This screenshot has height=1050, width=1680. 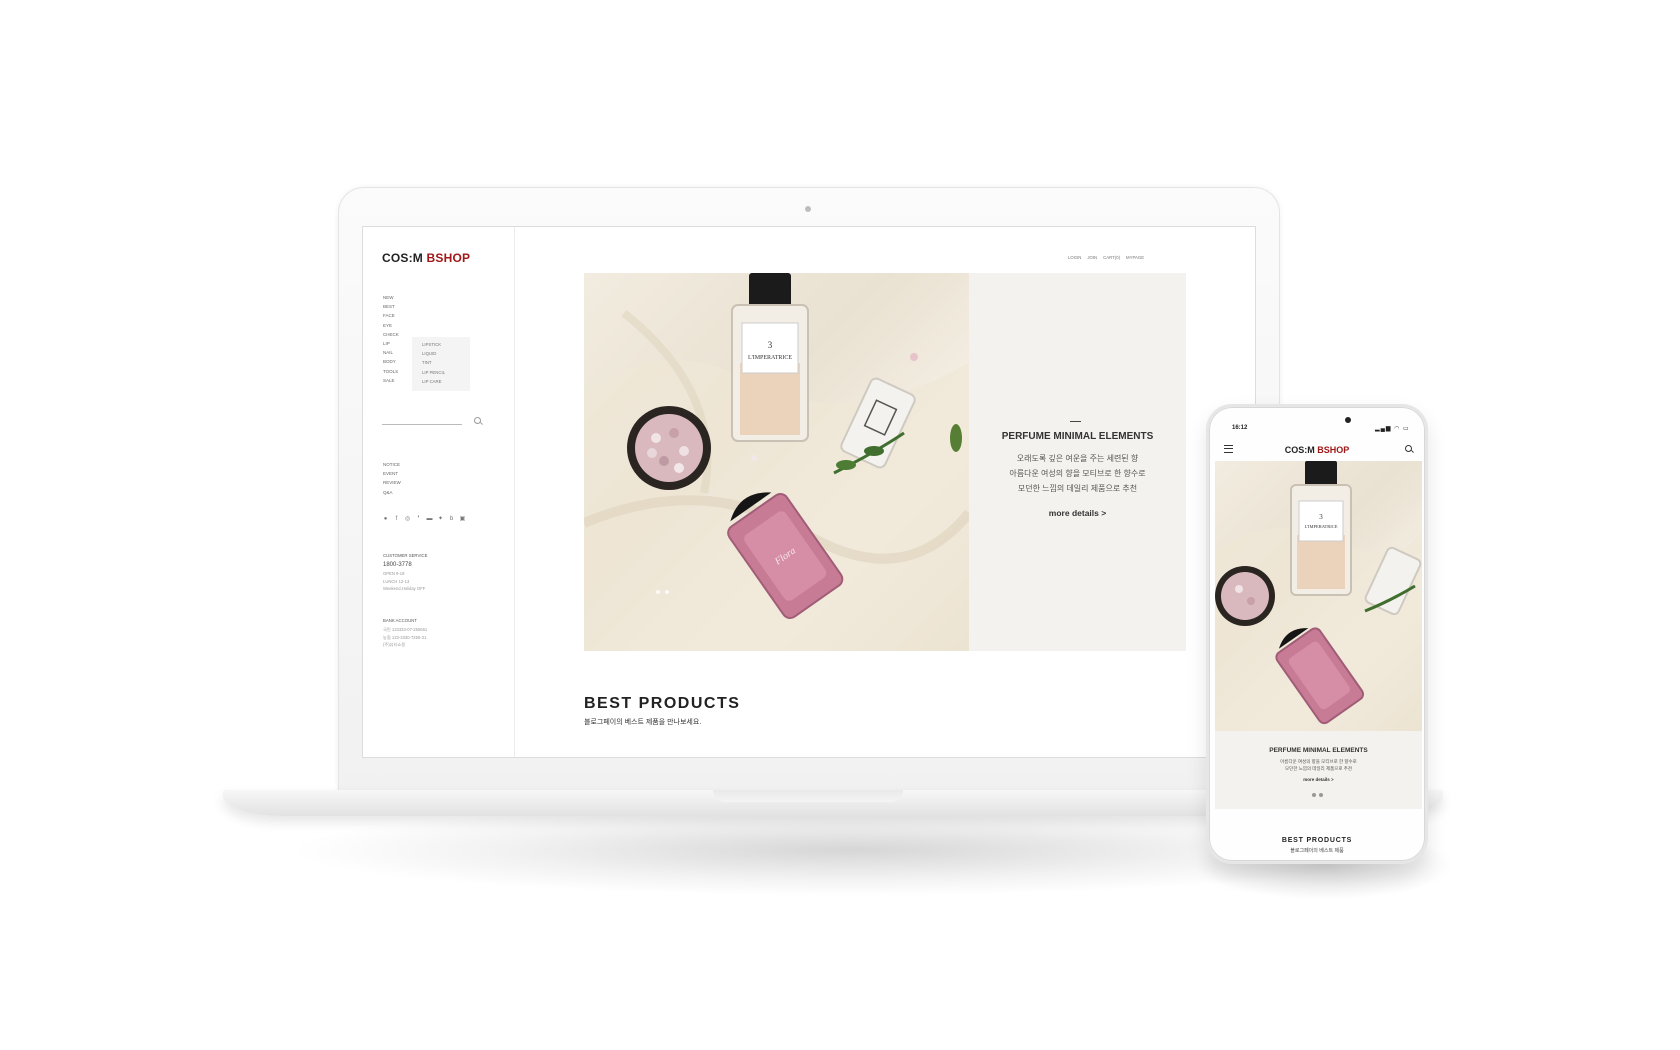 I want to click on hero-image: 3 L'IMPERATRICE Flora, so click(x=776, y=462).